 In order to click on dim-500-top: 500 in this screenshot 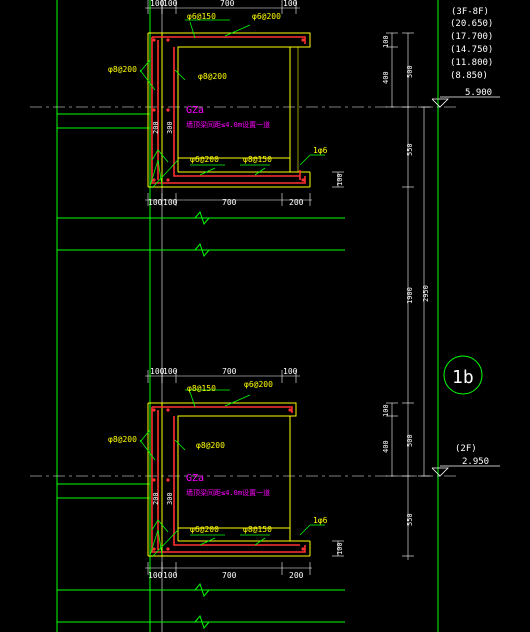, I will do `click(410, 71)`.